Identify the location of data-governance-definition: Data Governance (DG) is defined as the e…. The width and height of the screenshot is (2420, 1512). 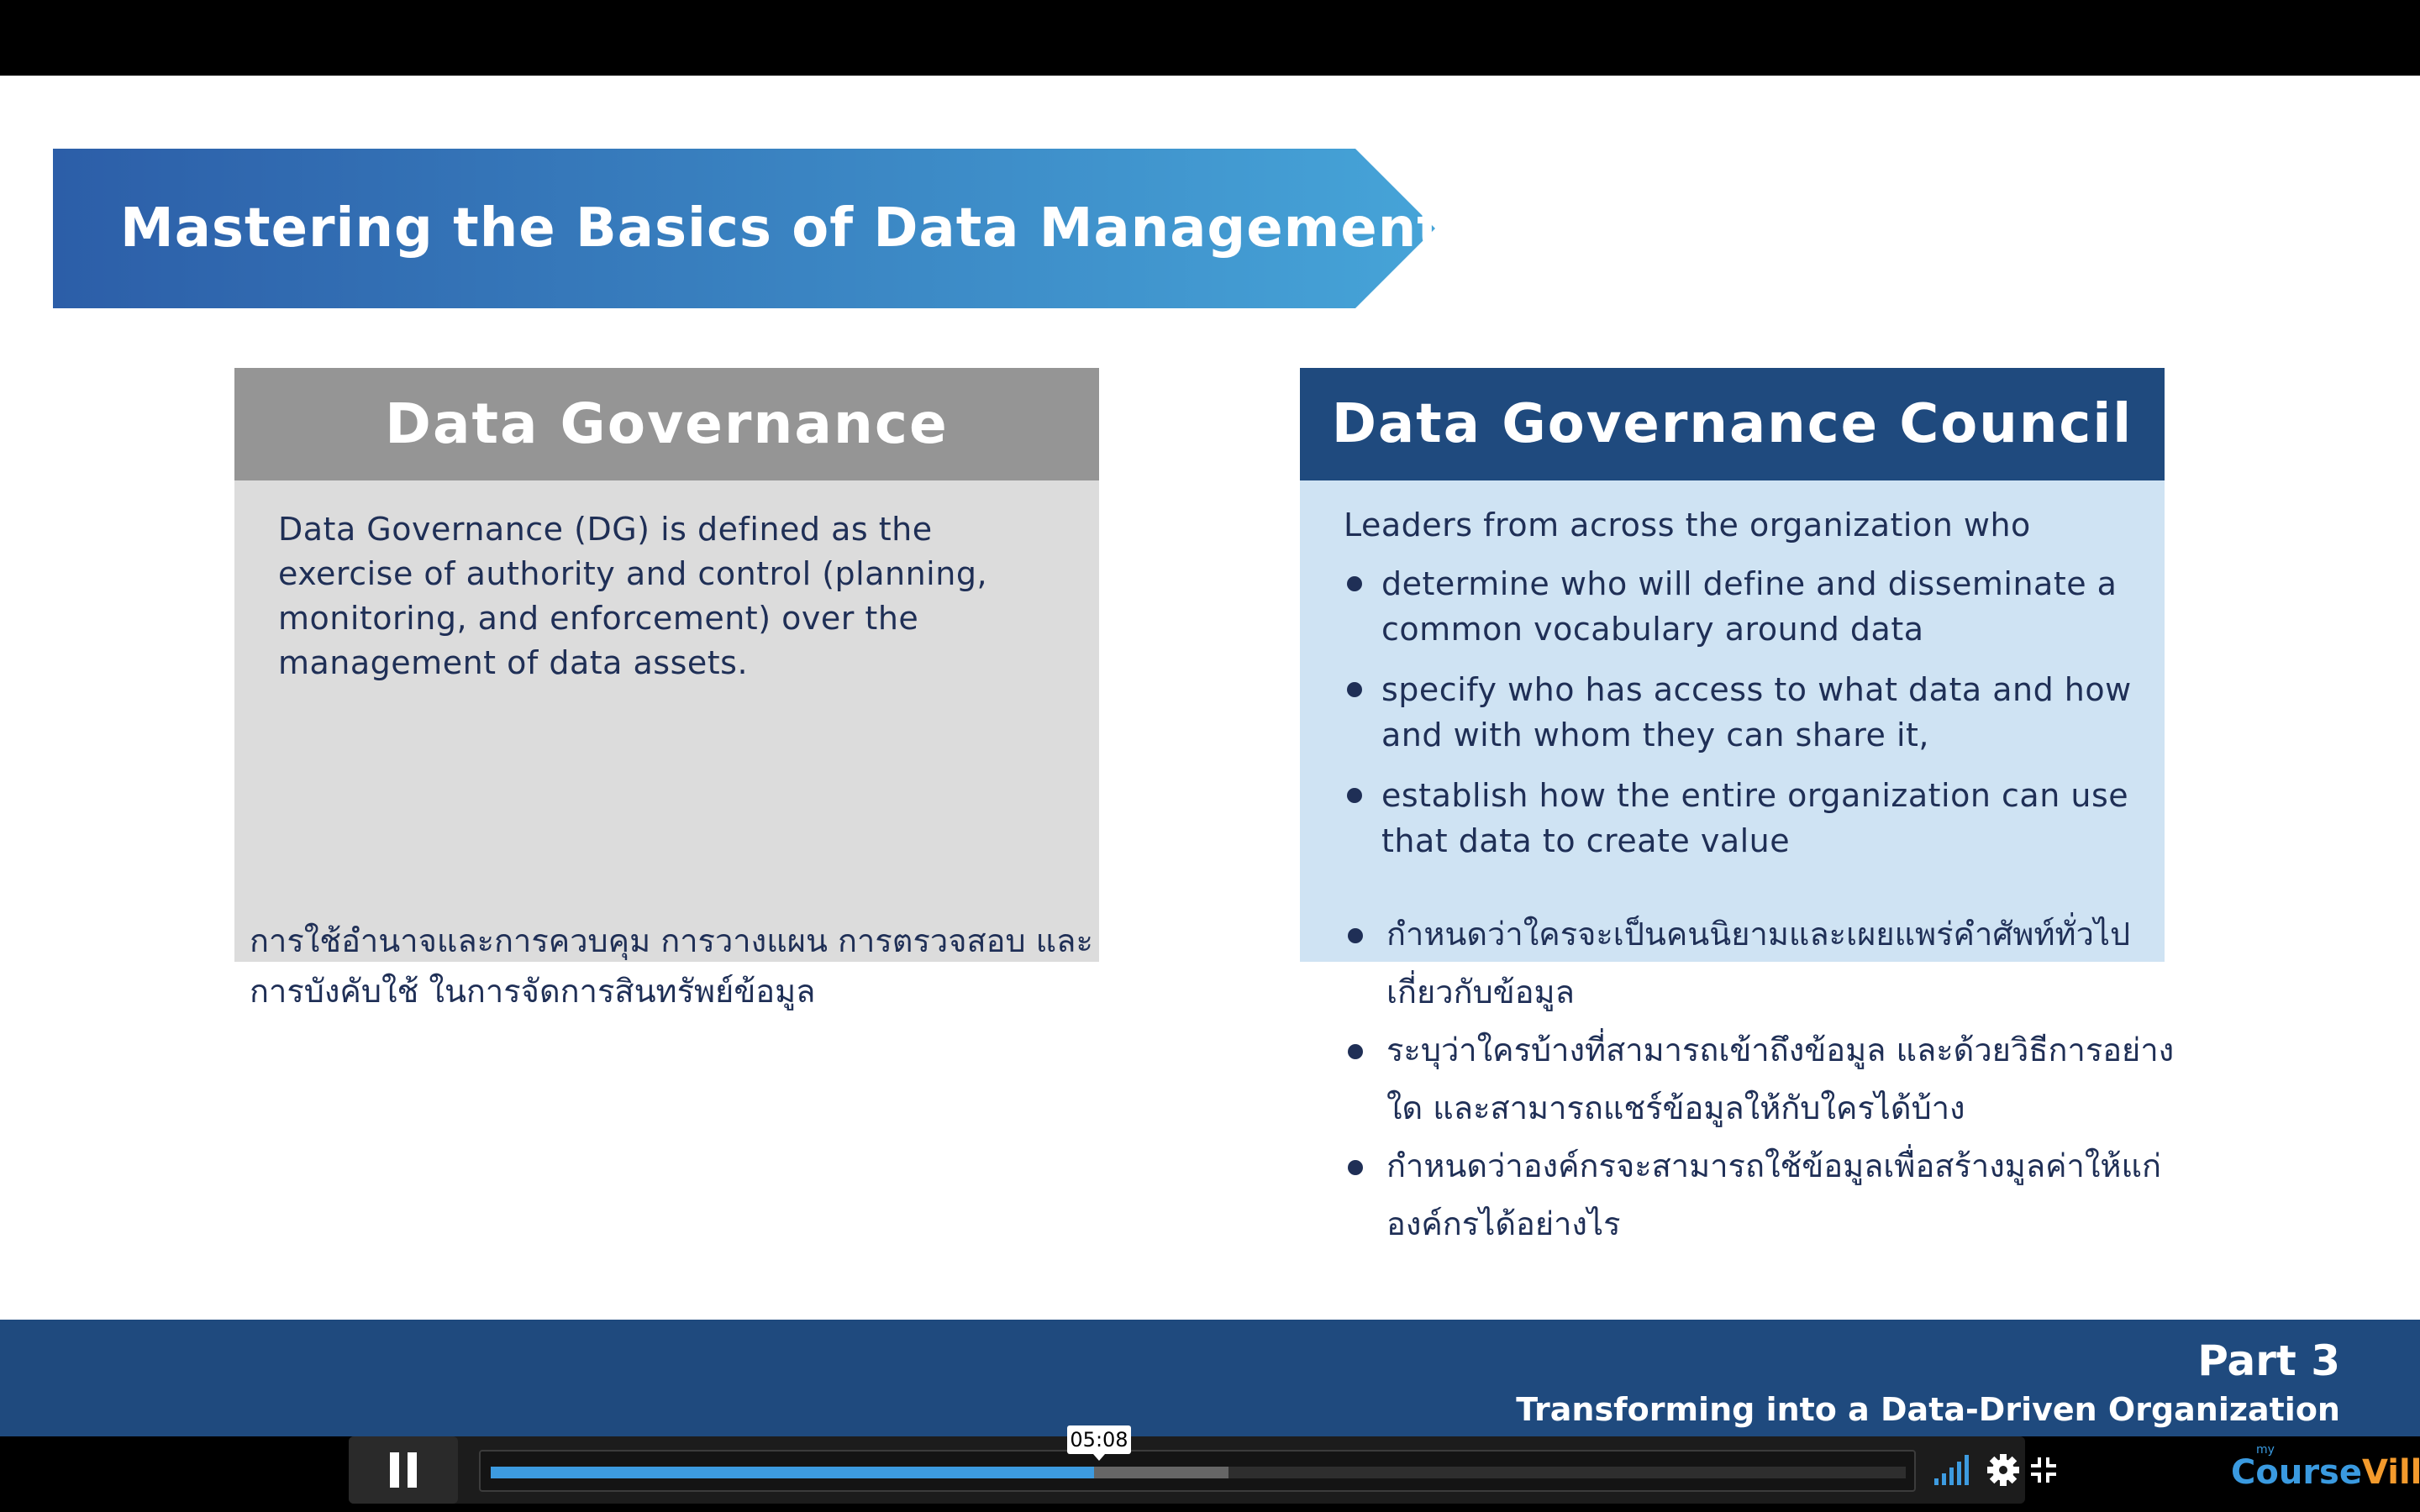
(633, 596).